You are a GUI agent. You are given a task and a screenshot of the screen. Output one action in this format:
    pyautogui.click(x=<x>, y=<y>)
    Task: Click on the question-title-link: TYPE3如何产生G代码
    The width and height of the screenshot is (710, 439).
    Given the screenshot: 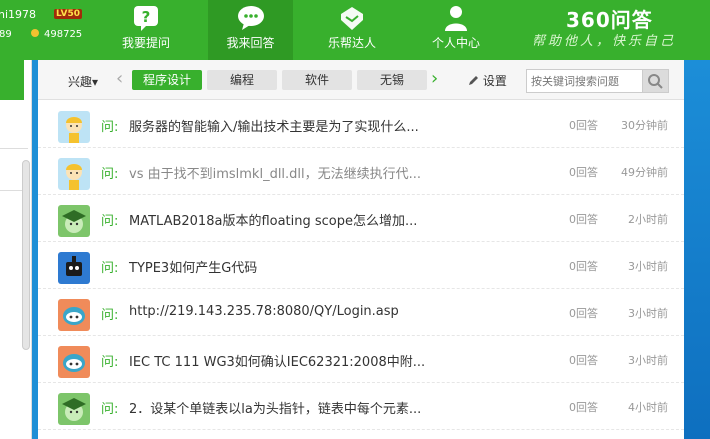 What is the action you would take?
    pyautogui.click(x=193, y=266)
    